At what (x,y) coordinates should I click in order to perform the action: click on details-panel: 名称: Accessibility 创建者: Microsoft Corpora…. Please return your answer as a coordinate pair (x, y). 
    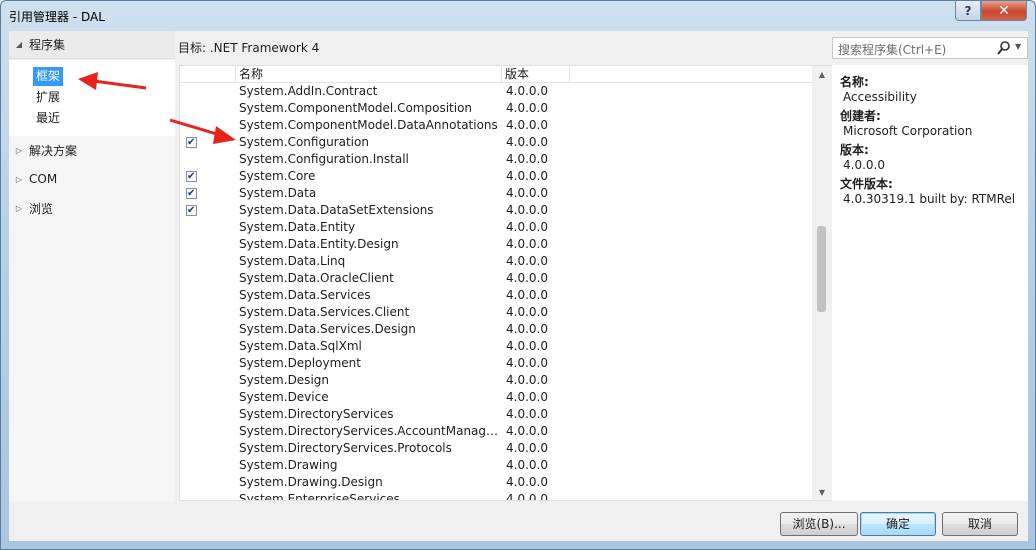
    Looking at the image, I should click on (930, 283).